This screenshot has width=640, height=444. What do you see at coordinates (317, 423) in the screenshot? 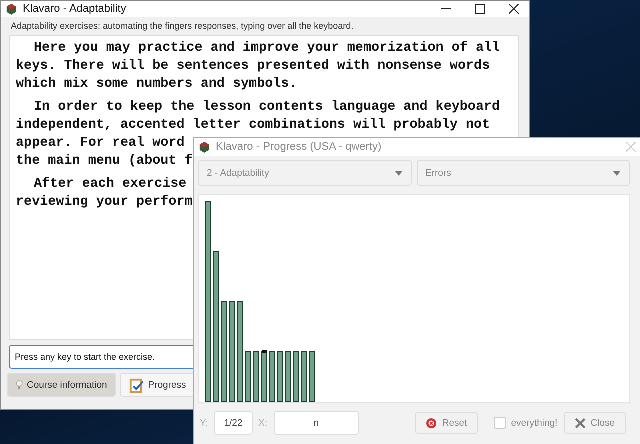
I see `x-value-field: n` at bounding box center [317, 423].